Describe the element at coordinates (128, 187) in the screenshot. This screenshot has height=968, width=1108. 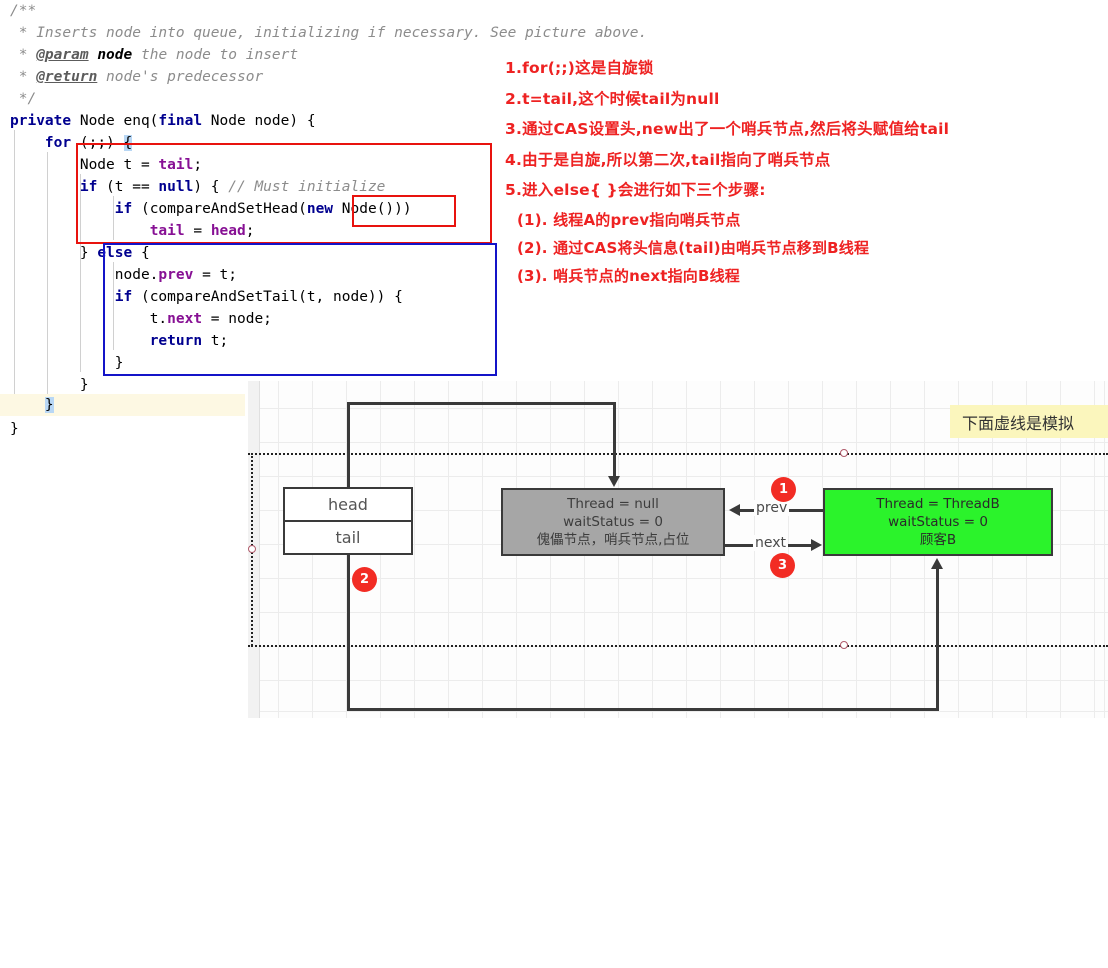
I see `if-cond: (t ==` at that location.